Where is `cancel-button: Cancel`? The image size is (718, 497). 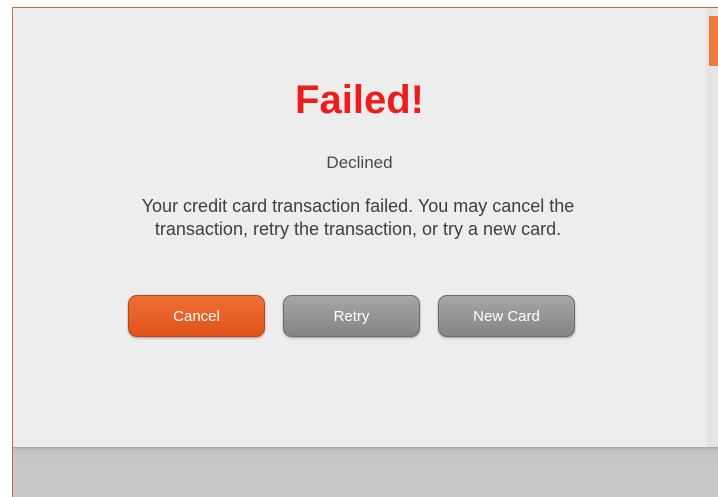
cancel-button: Cancel is located at coordinates (196, 316).